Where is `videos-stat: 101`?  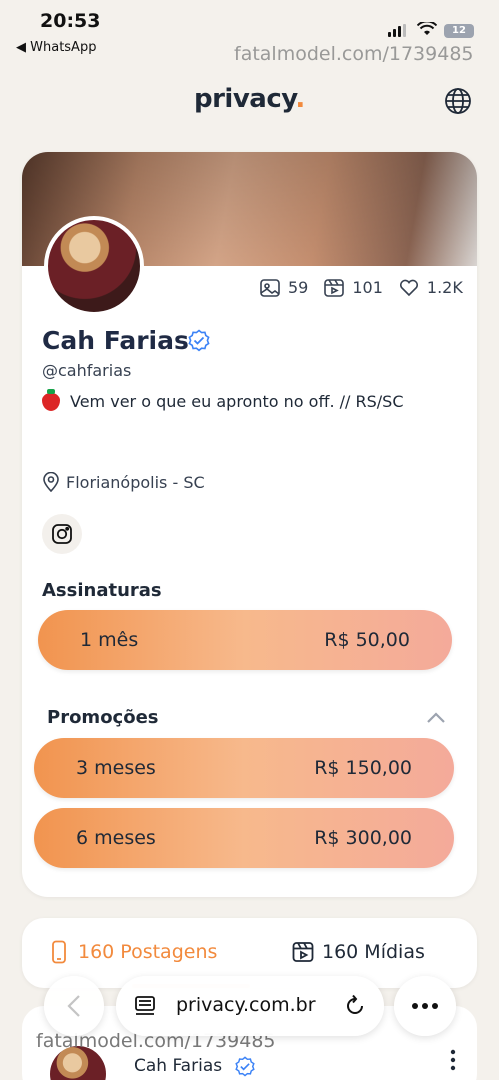 videos-stat: 101 is located at coordinates (353, 287).